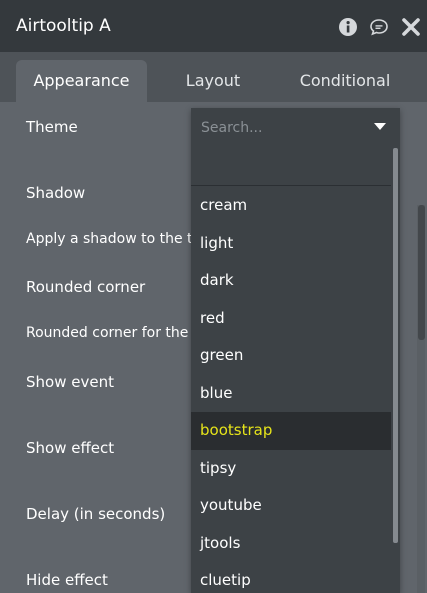  Describe the element at coordinates (96, 514) in the screenshot. I see `delay-label: Delay (in seconds)` at that location.